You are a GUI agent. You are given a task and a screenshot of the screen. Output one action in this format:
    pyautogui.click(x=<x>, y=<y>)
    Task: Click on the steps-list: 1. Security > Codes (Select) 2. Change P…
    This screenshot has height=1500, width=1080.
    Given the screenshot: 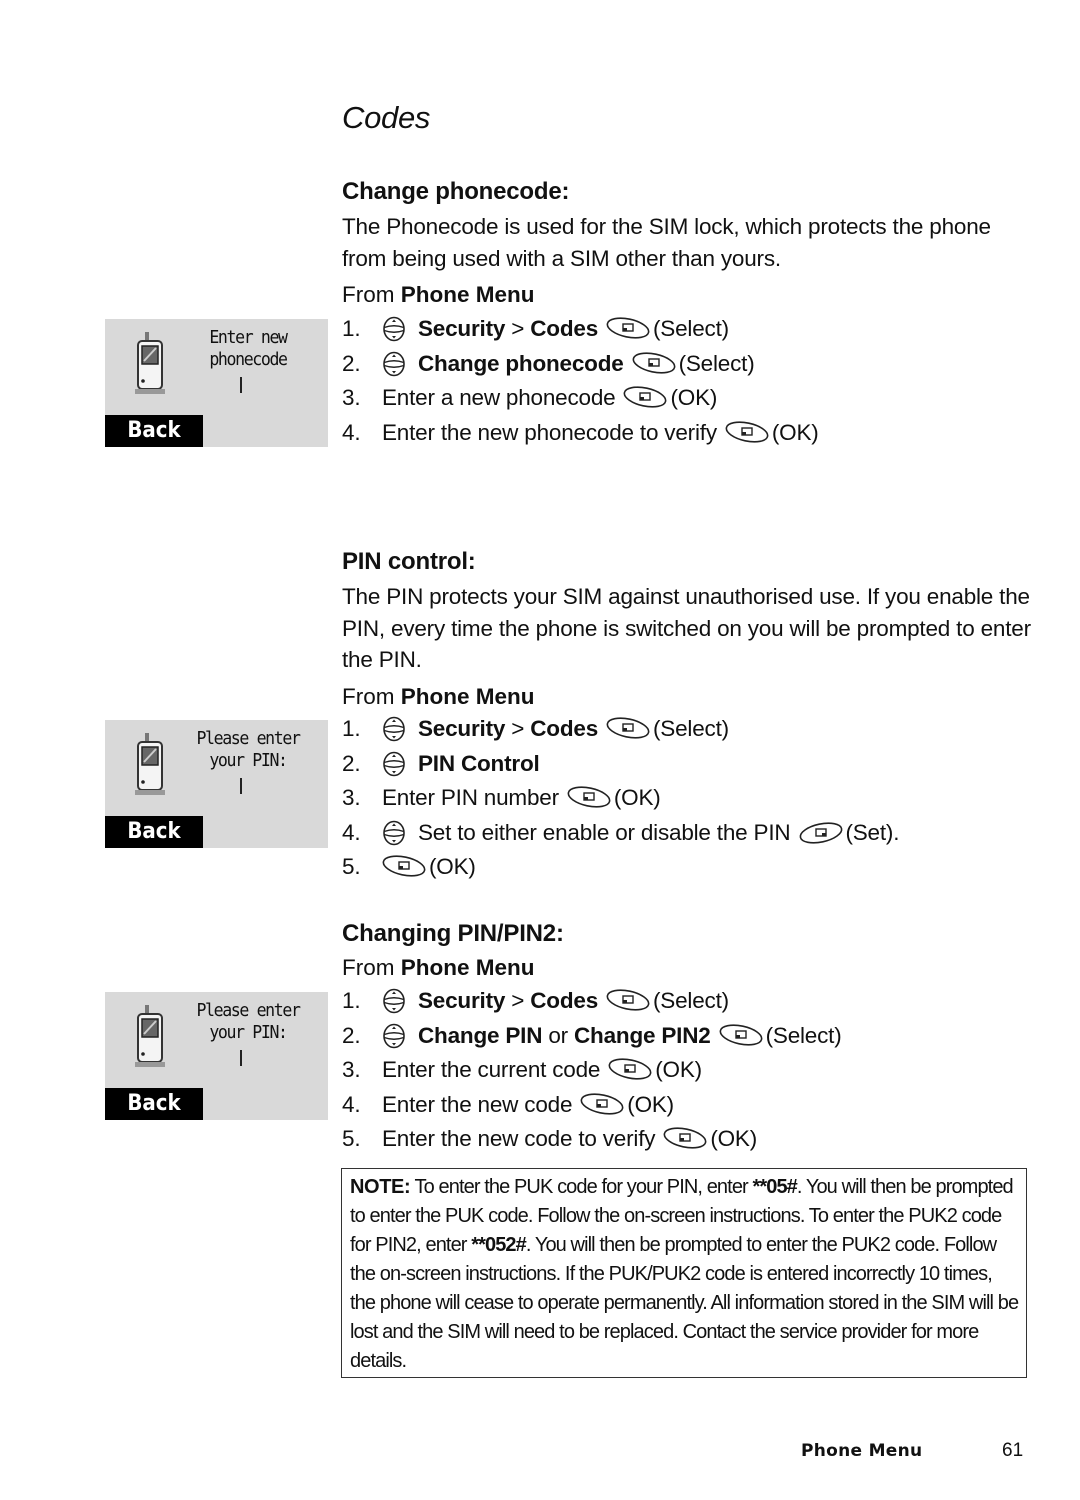 What is the action you would take?
    pyautogui.click(x=692, y=1070)
    